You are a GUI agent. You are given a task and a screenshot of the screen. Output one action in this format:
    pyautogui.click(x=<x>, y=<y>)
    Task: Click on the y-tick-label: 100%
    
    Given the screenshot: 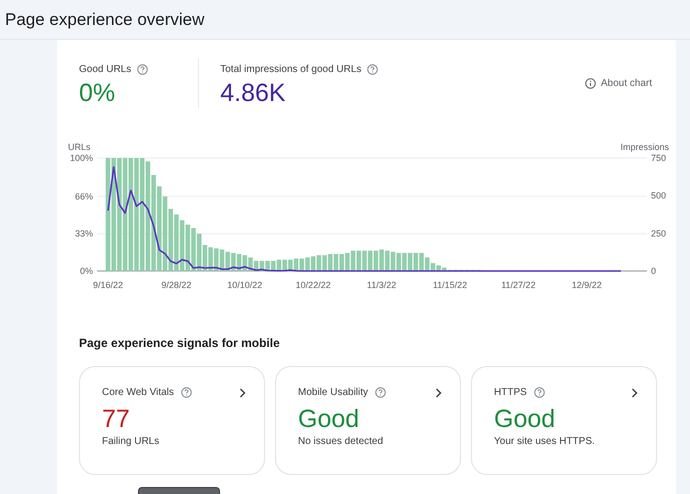 What is the action you would take?
    pyautogui.click(x=81, y=158)
    